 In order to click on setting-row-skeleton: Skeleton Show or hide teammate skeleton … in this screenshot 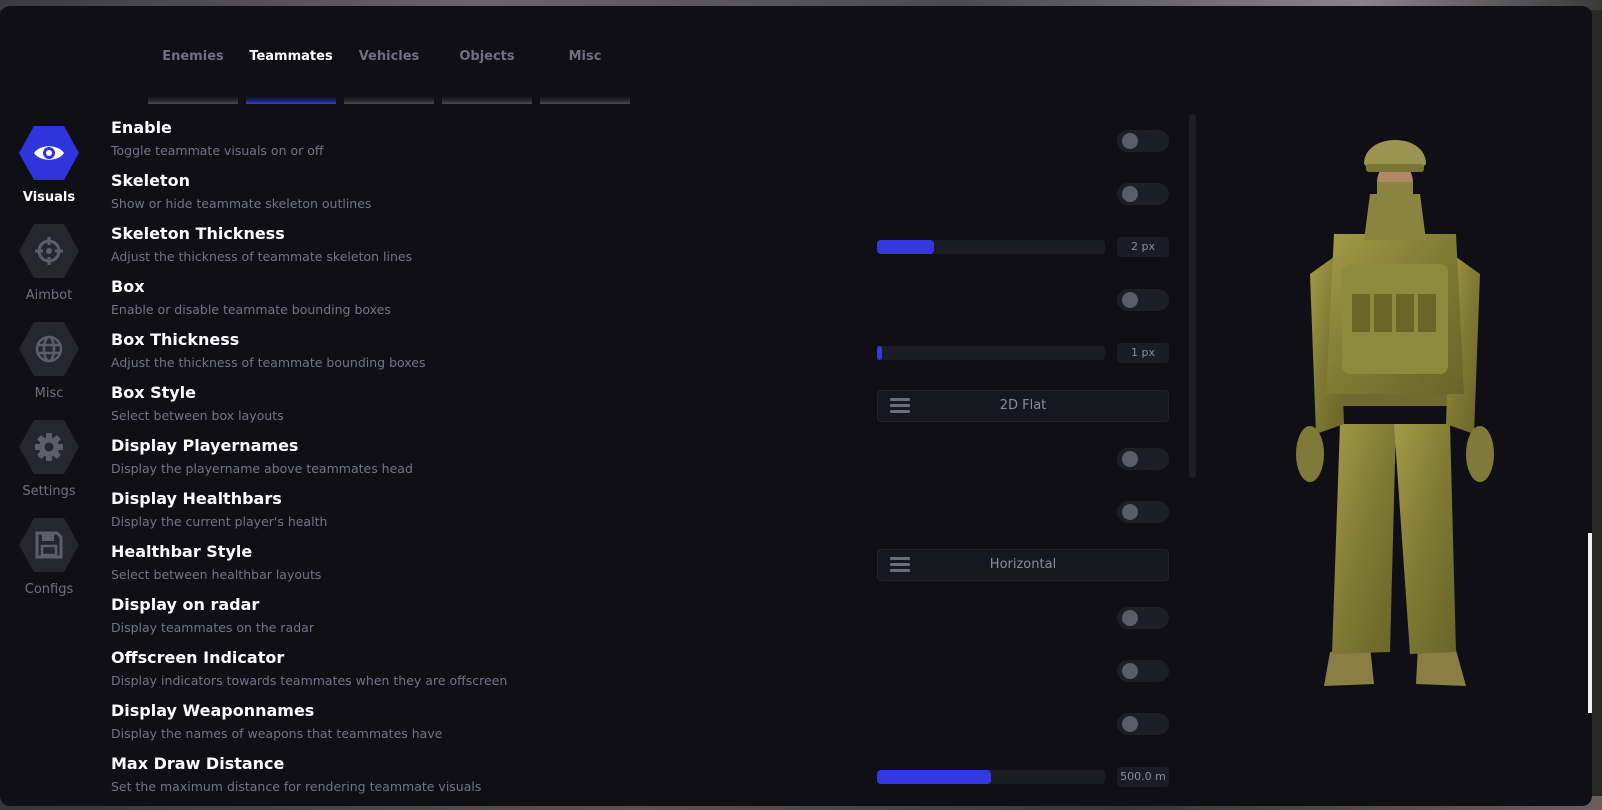, I will do `click(641, 190)`.